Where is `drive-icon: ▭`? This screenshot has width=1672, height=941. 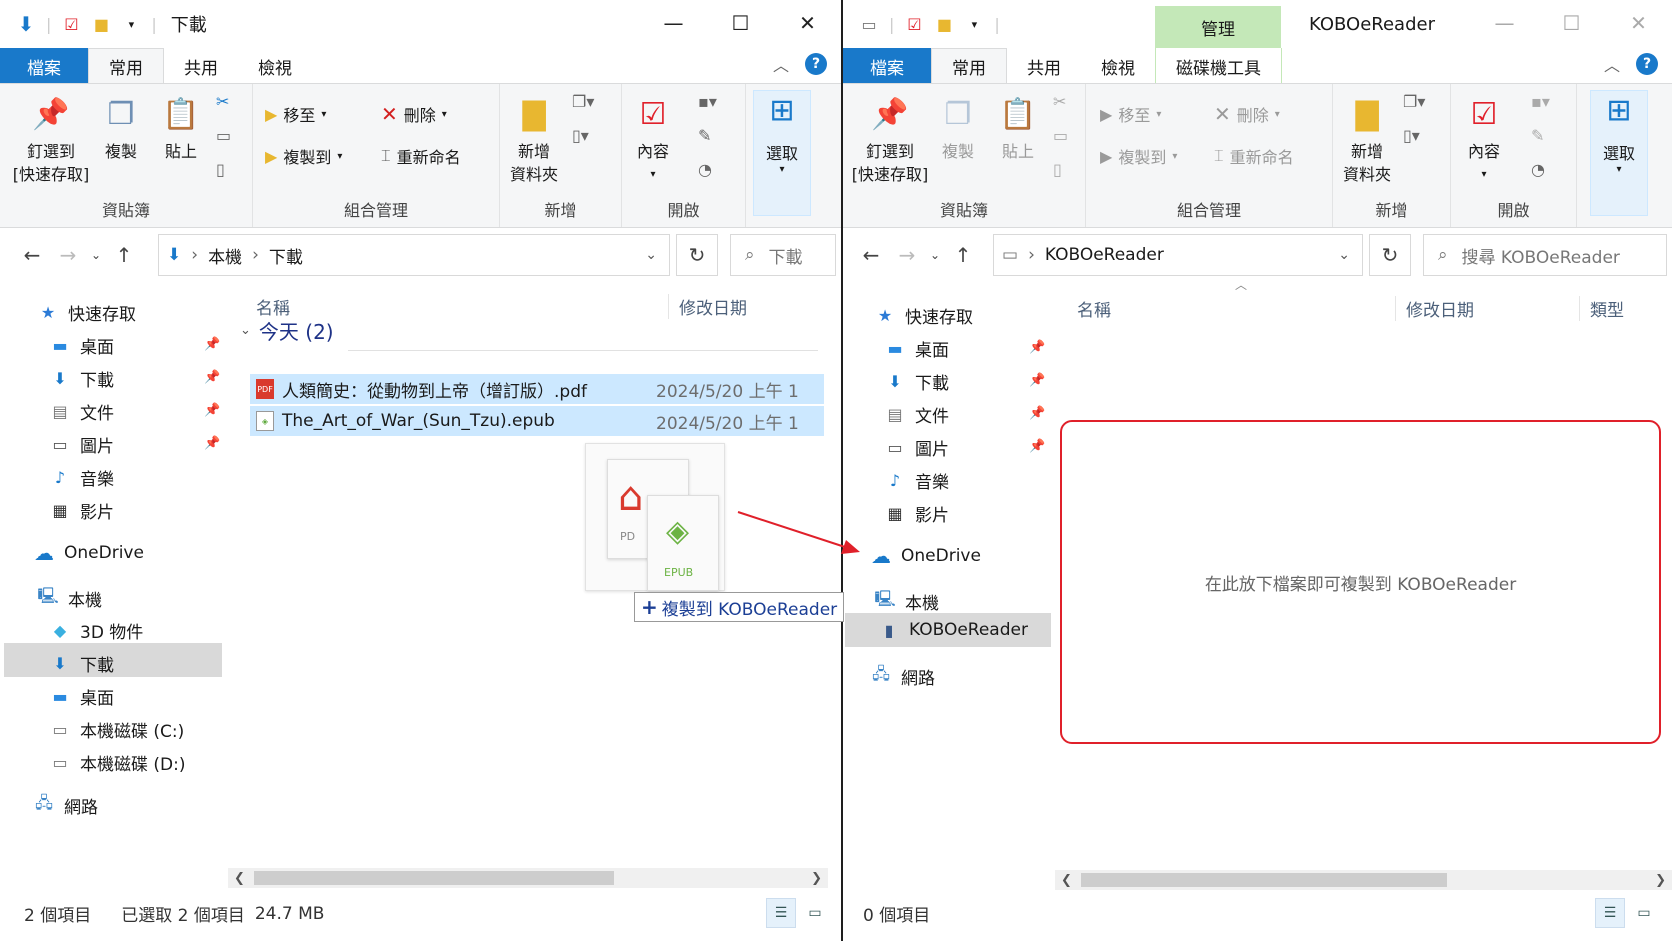
drive-icon: ▭ is located at coordinates (869, 24).